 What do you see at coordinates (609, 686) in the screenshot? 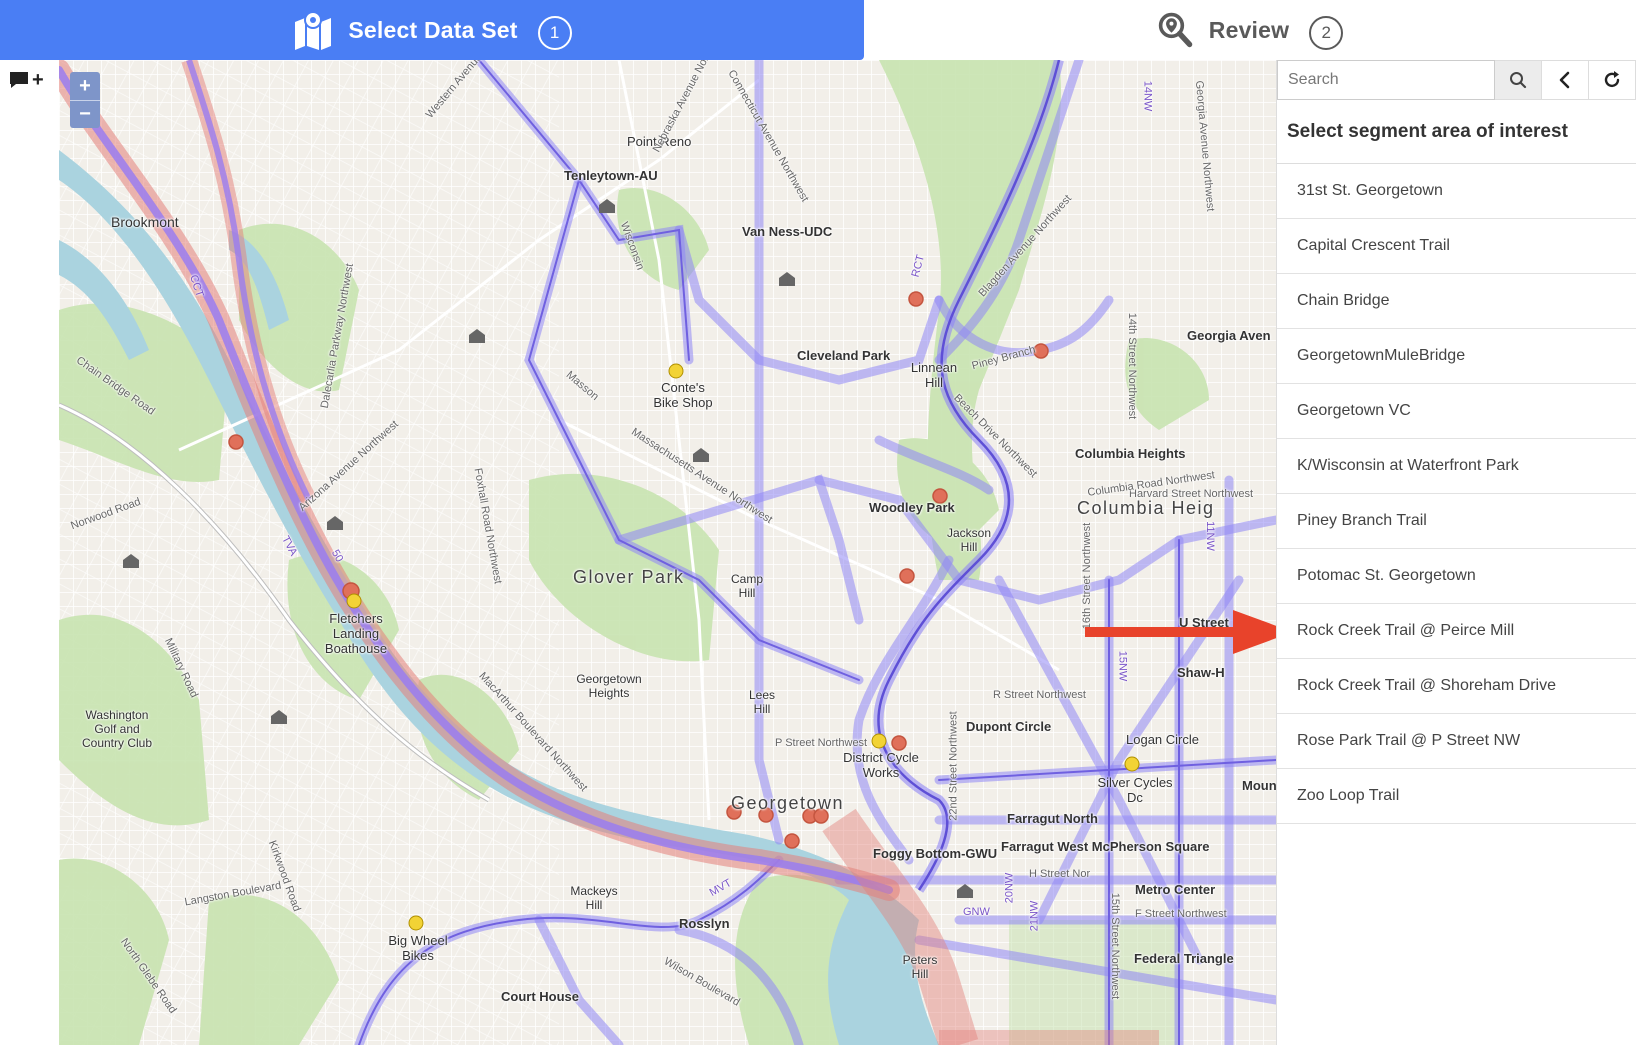
I see `place-label: Georgetown Heights` at bounding box center [609, 686].